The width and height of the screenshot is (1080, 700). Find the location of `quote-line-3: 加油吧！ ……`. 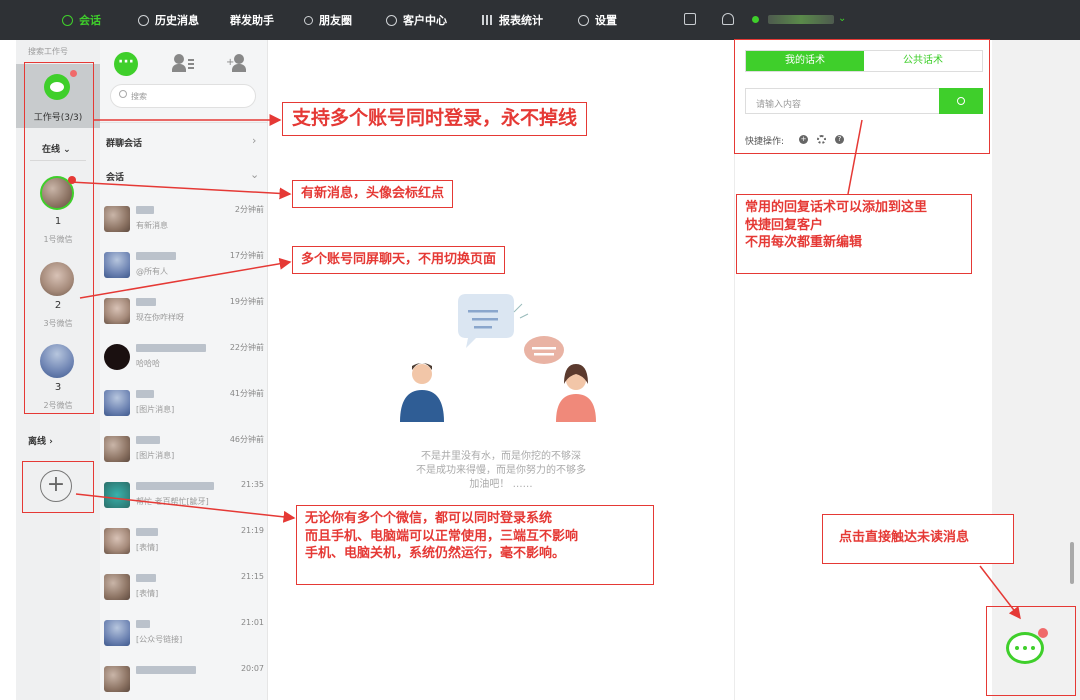

quote-line-3: 加油吧！ …… is located at coordinates (501, 484).